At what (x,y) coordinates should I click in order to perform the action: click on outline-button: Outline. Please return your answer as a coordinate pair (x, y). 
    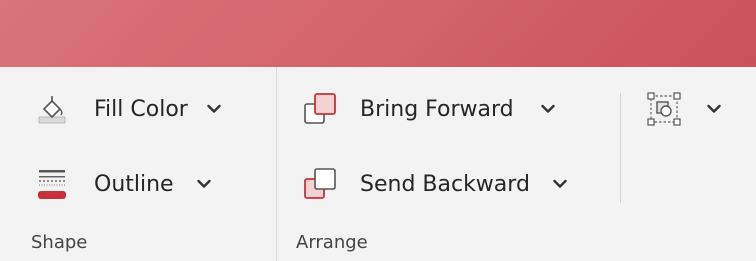
    Looking at the image, I should click on (124, 184).